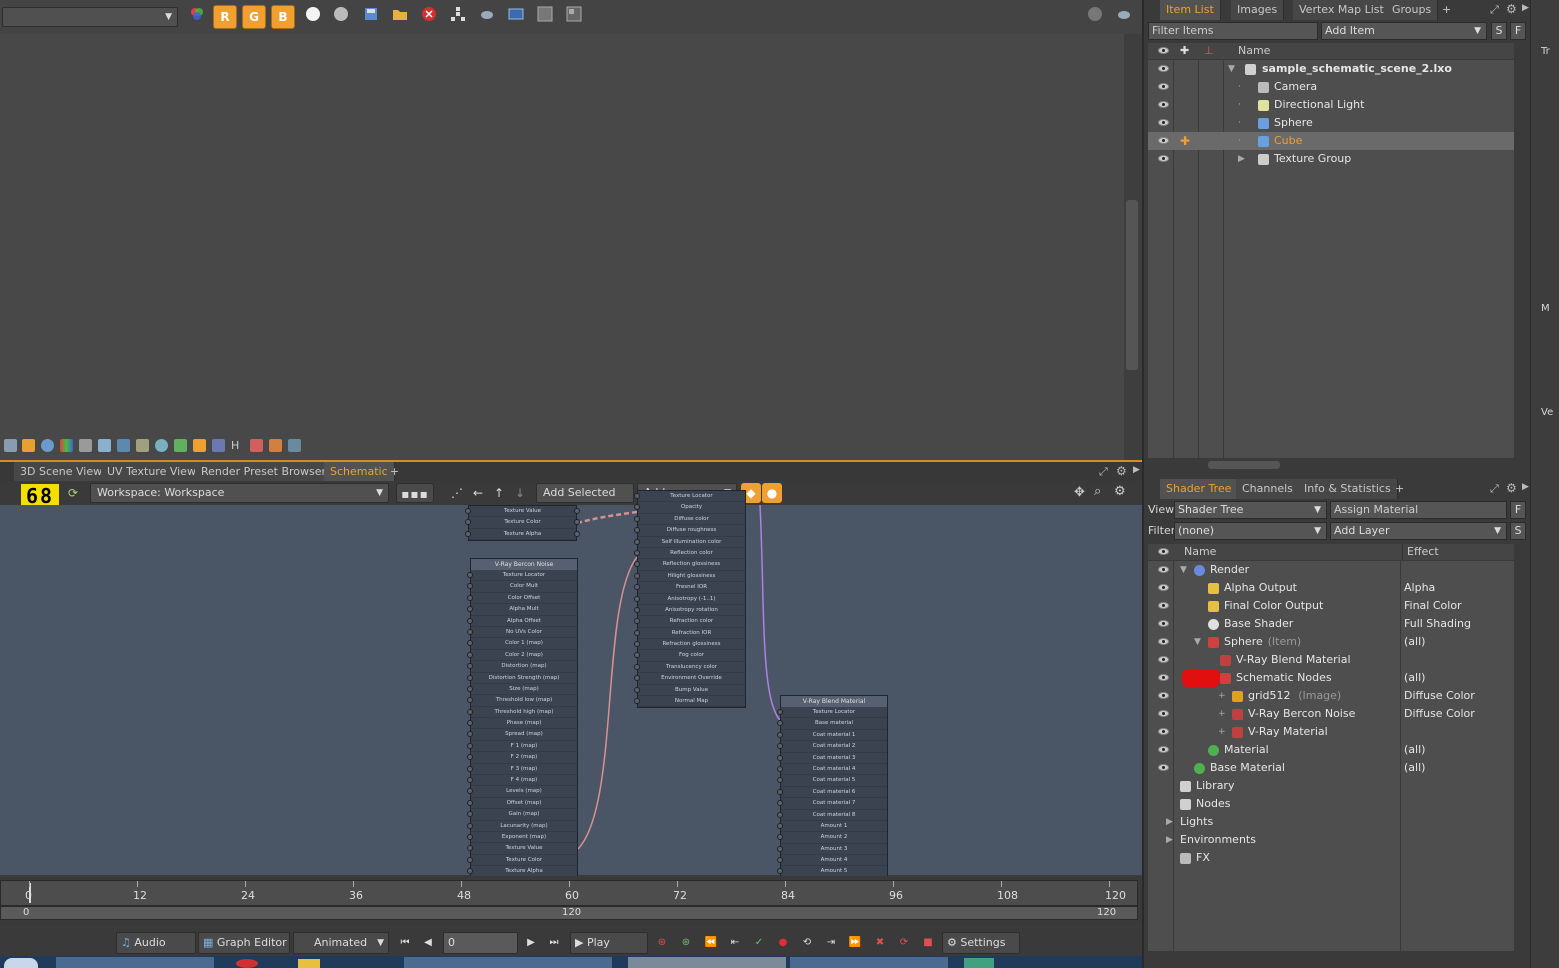 This screenshot has width=1559, height=968. I want to click on node-row: Refraction glossiness, so click(689, 645).